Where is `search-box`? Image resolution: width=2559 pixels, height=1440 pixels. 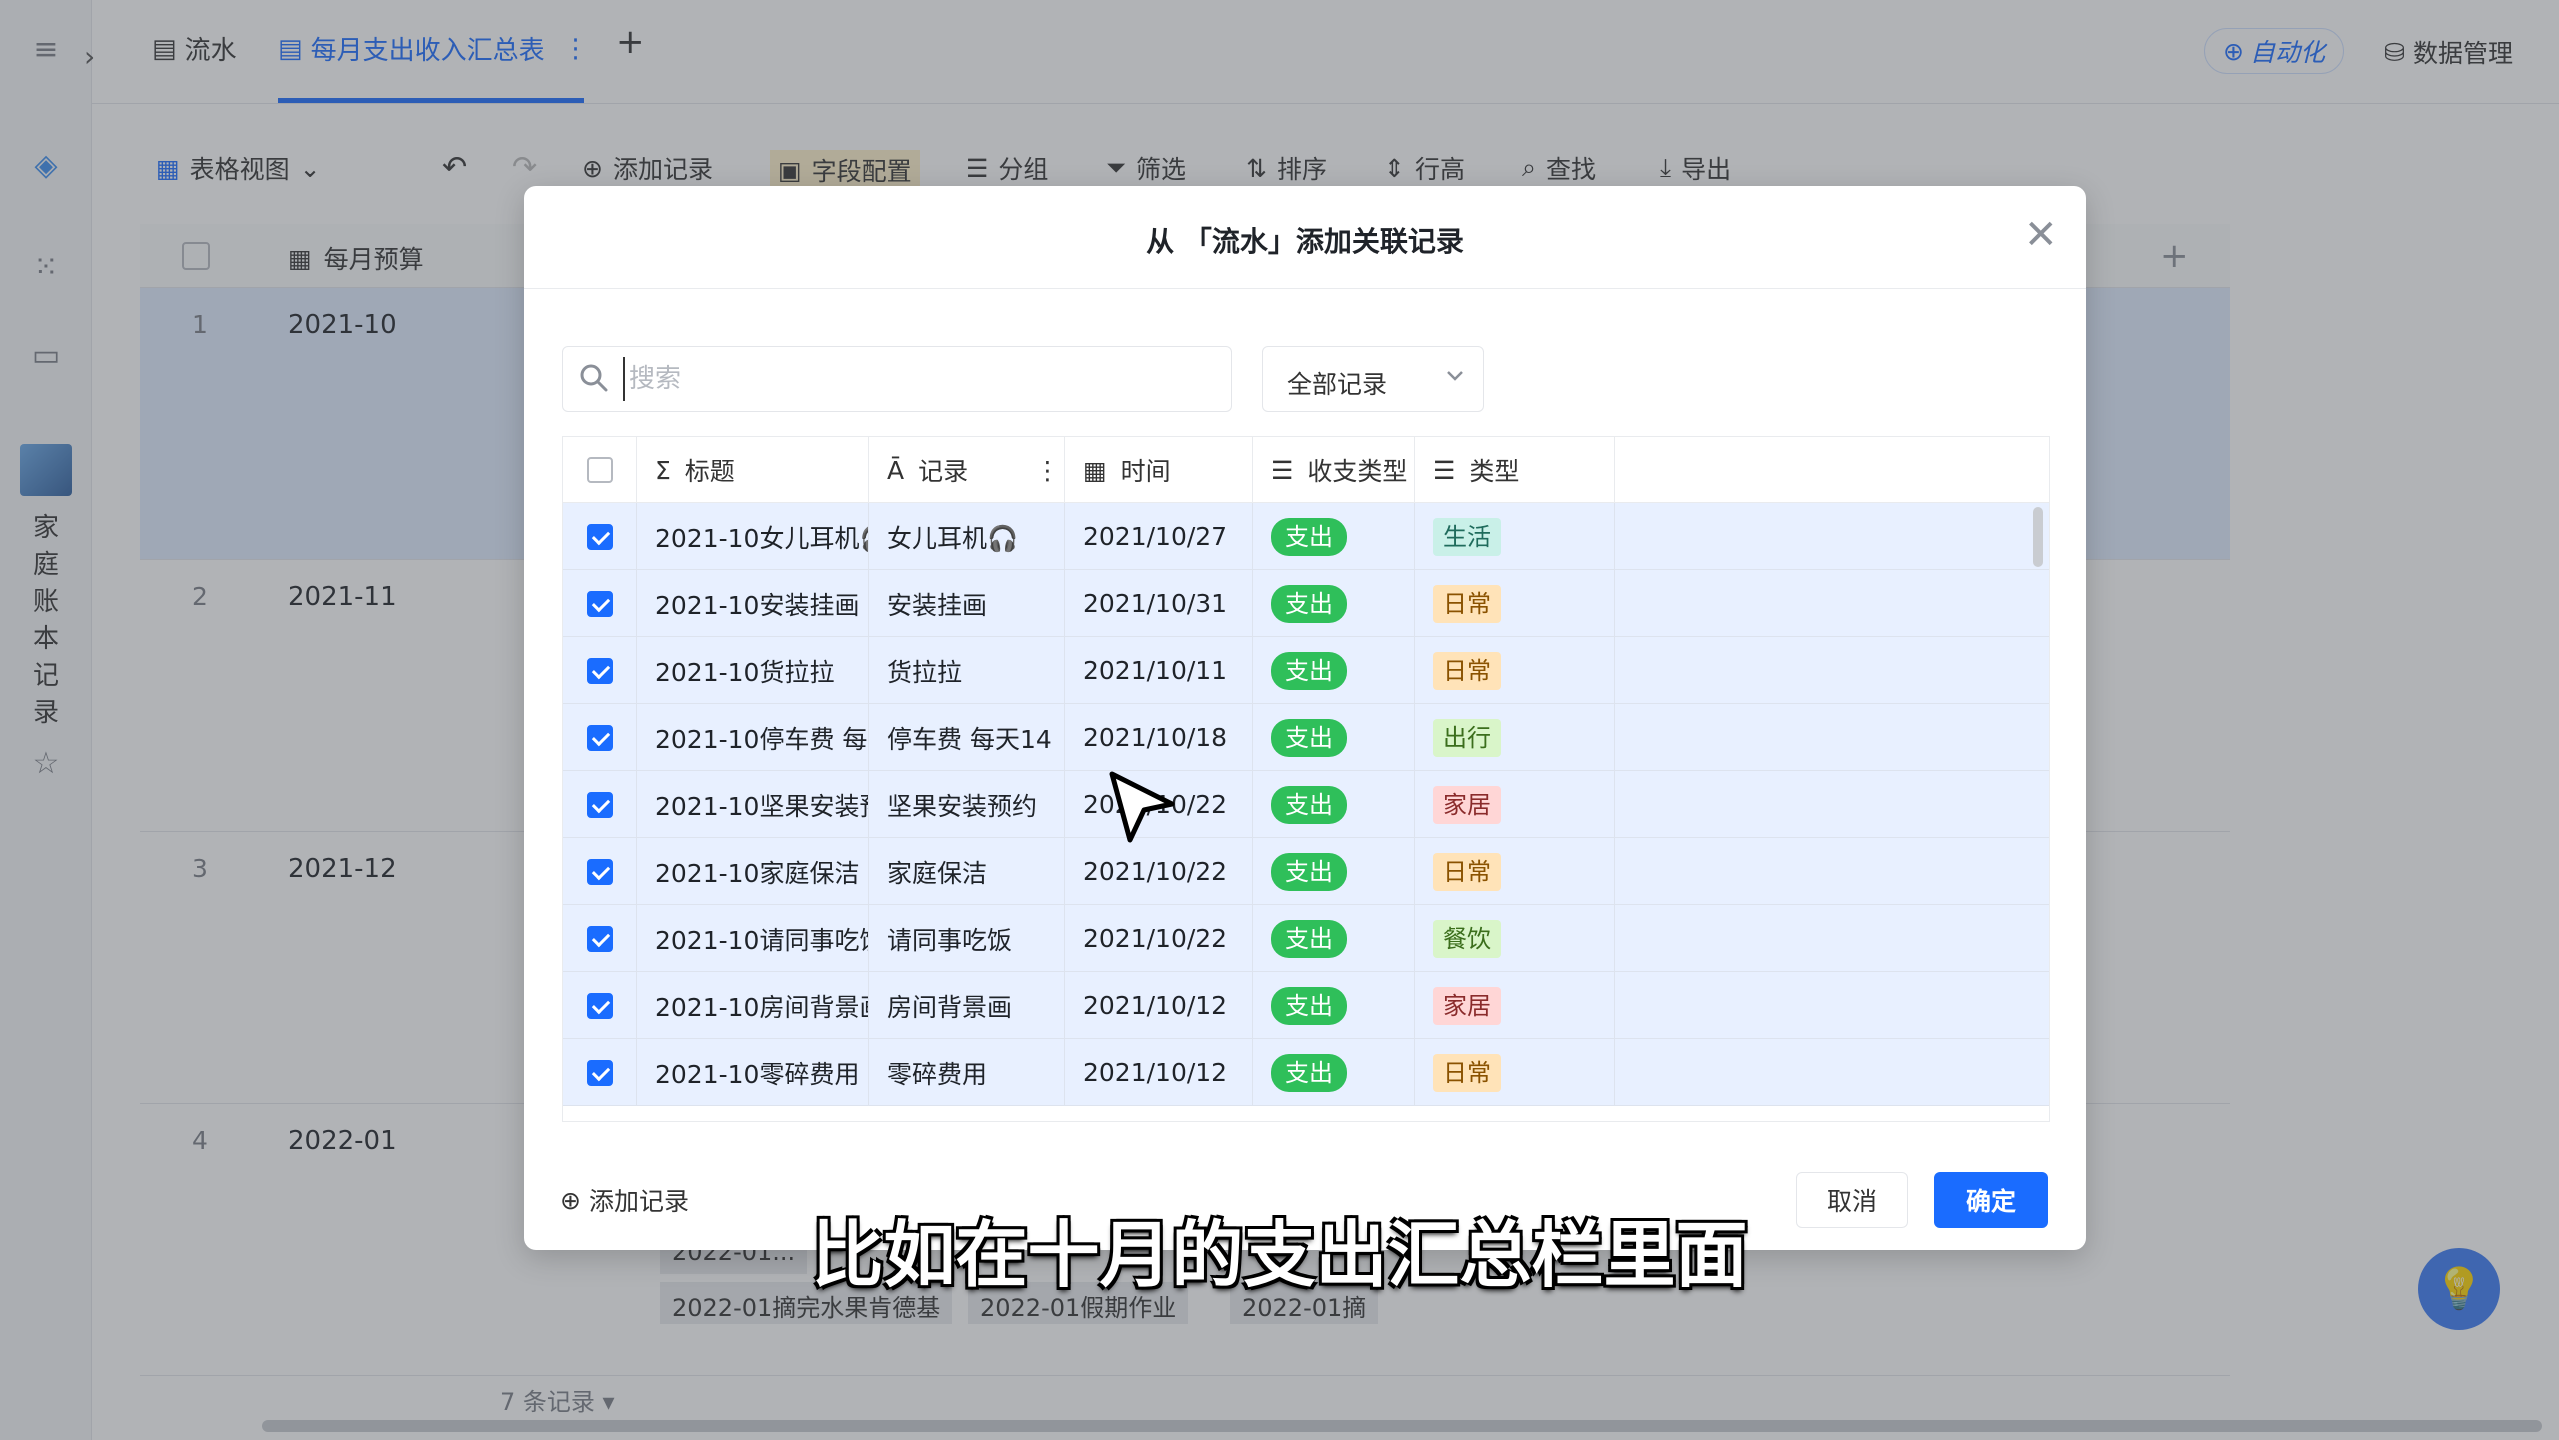
search-box is located at coordinates (897, 379).